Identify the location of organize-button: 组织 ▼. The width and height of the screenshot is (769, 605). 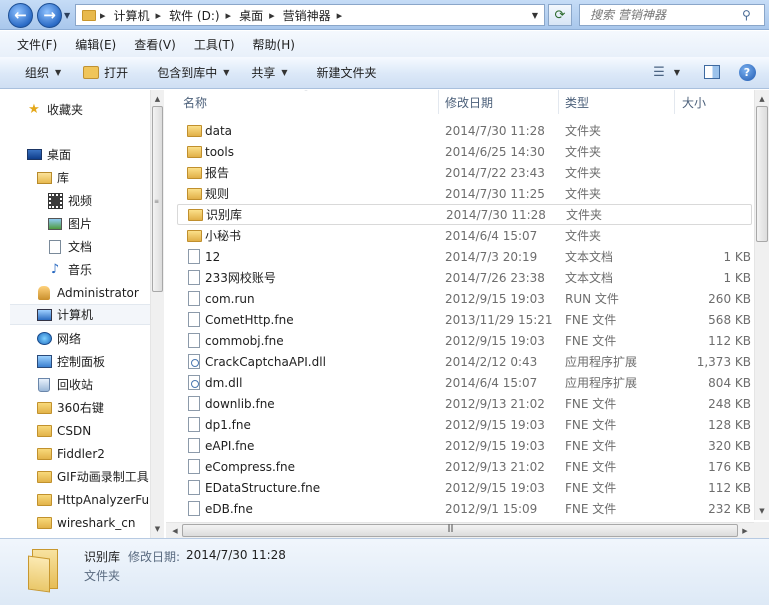
(43, 72).